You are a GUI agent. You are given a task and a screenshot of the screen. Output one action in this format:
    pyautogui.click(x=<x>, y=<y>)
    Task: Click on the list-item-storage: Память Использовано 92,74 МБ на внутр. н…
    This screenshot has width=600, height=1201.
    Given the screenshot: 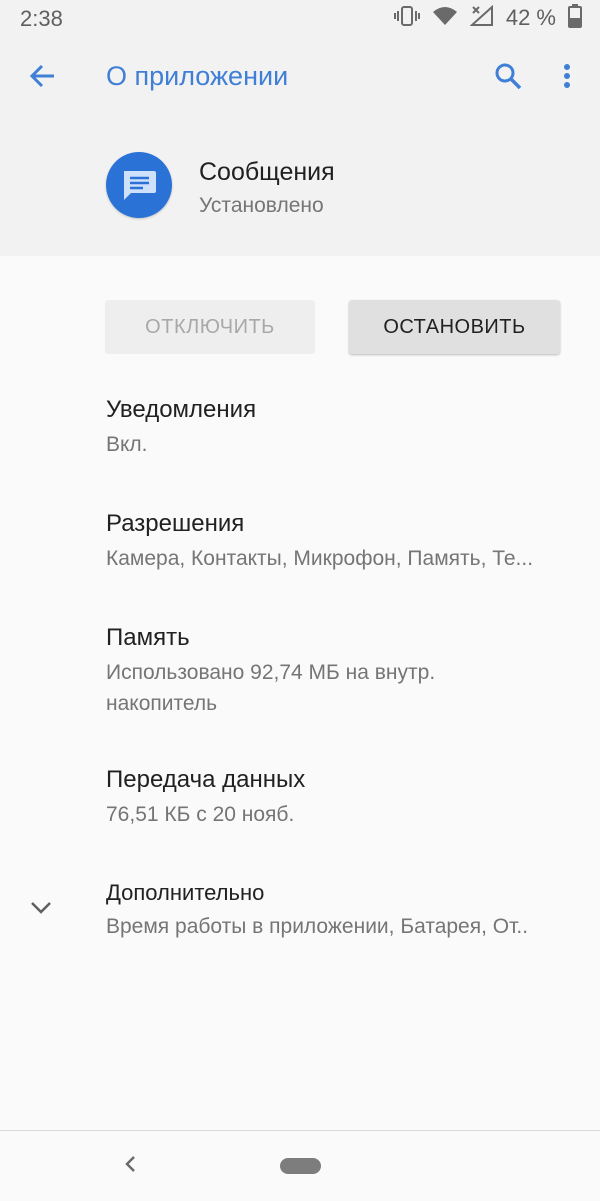 What is the action you would take?
    pyautogui.click(x=300, y=676)
    